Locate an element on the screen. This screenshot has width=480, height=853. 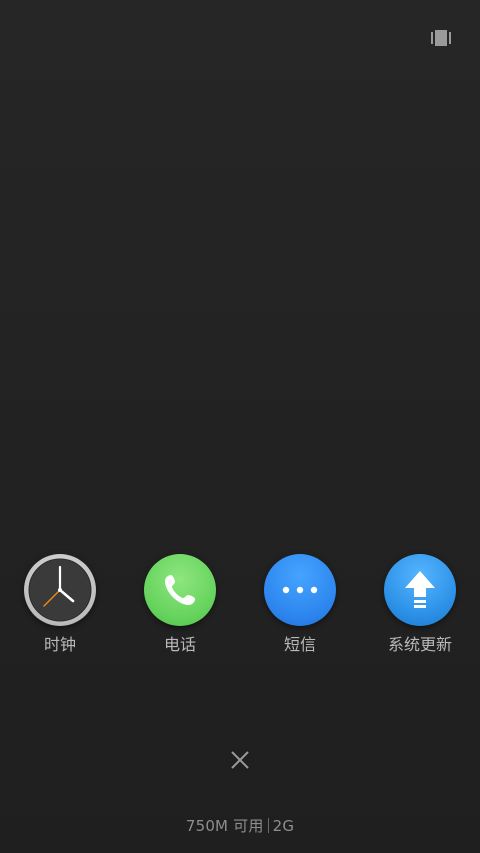
app-label: 时钟 is located at coordinates (59, 644).